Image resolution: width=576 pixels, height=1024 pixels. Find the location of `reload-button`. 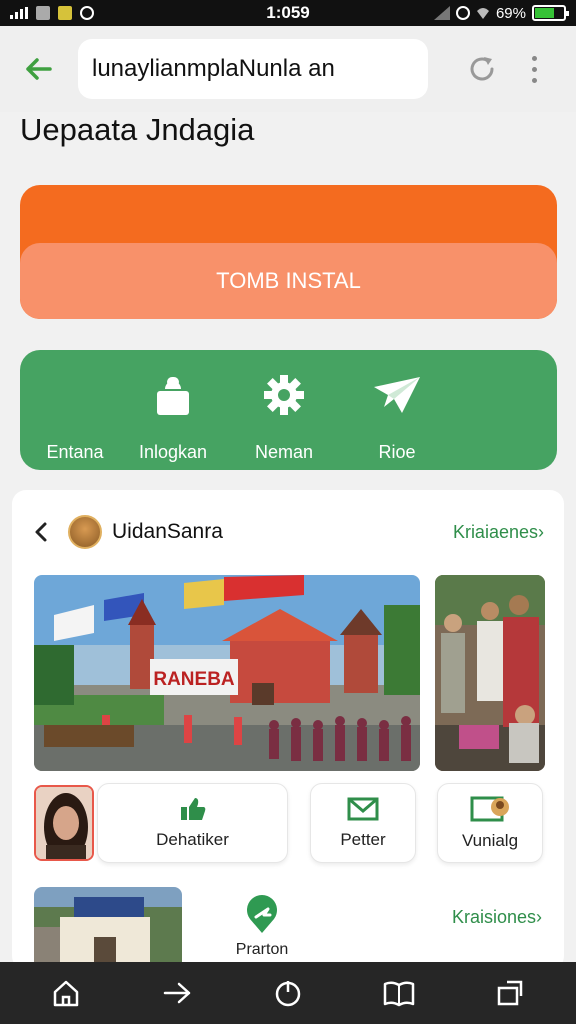

reload-button is located at coordinates (482, 69).